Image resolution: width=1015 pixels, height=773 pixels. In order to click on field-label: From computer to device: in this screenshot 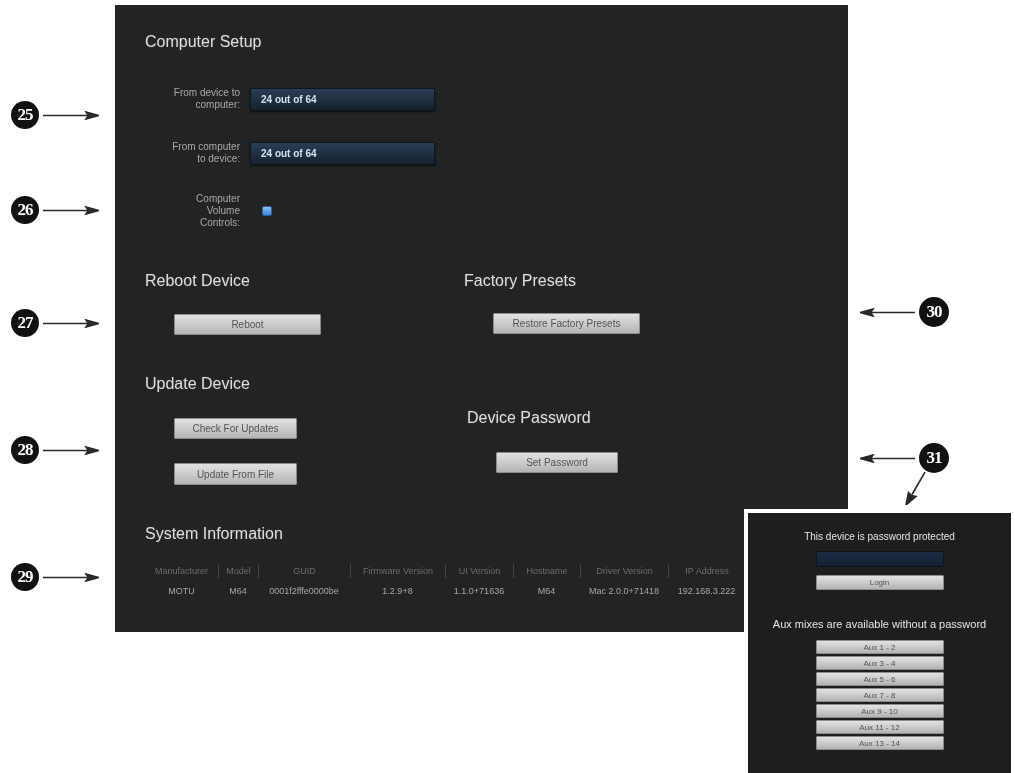, I will do `click(205, 153)`.